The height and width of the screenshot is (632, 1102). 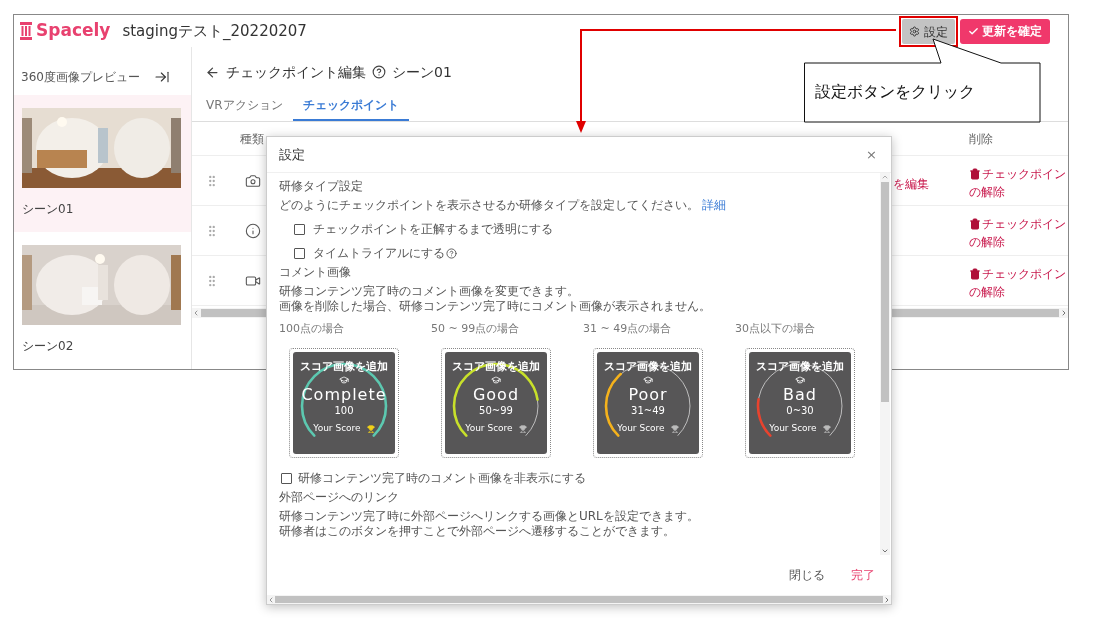 What do you see at coordinates (315, 272) in the screenshot?
I see `section-heading: コメント画像` at bounding box center [315, 272].